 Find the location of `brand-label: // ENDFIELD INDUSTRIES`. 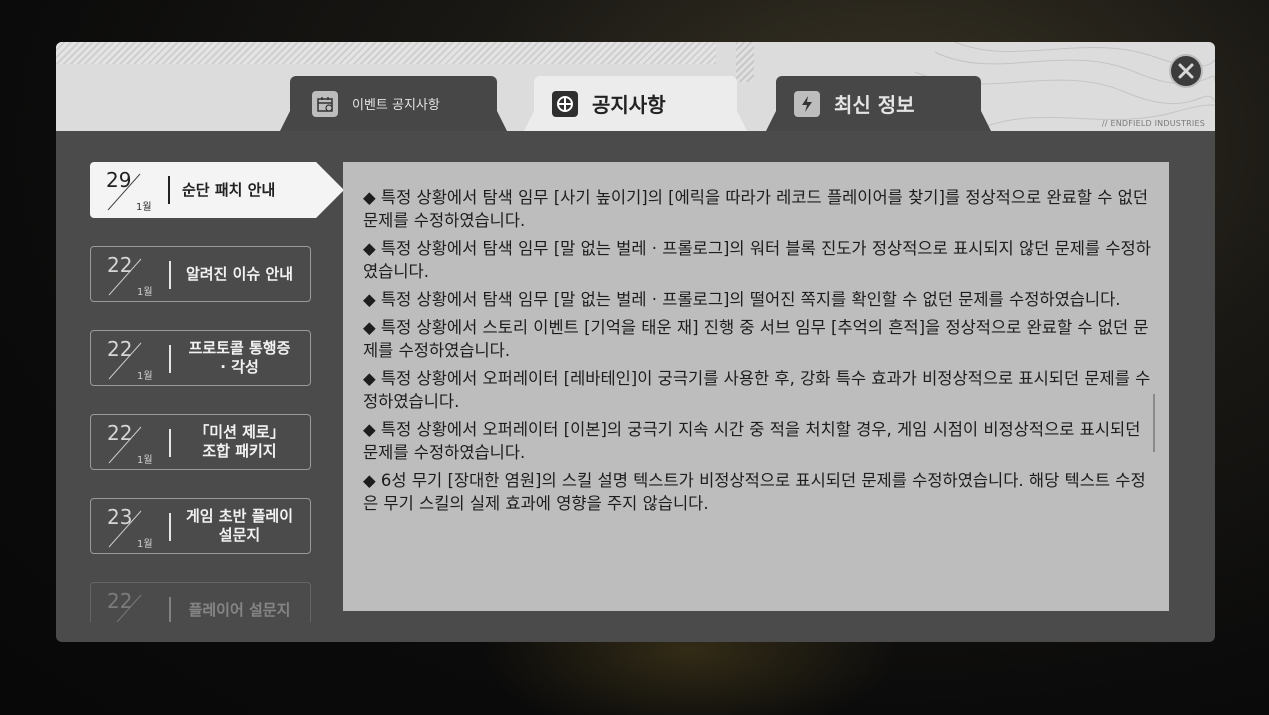

brand-label: // ENDFIELD INDUSTRIES is located at coordinates (1153, 123).